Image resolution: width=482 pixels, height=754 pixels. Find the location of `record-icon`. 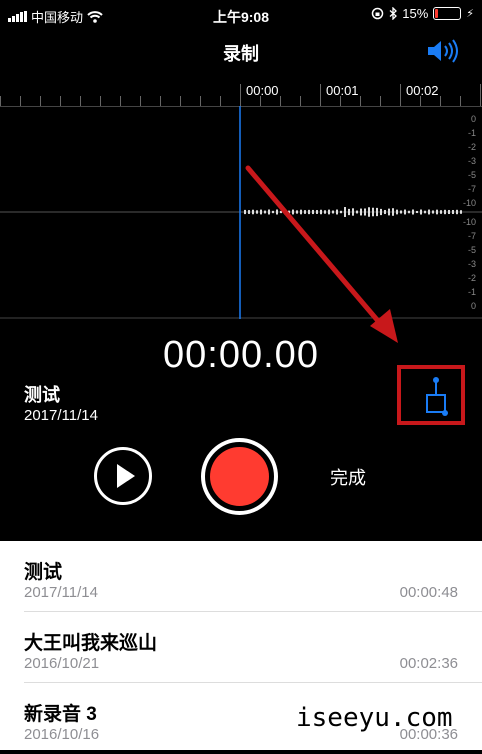

record-icon is located at coordinates (239, 476).